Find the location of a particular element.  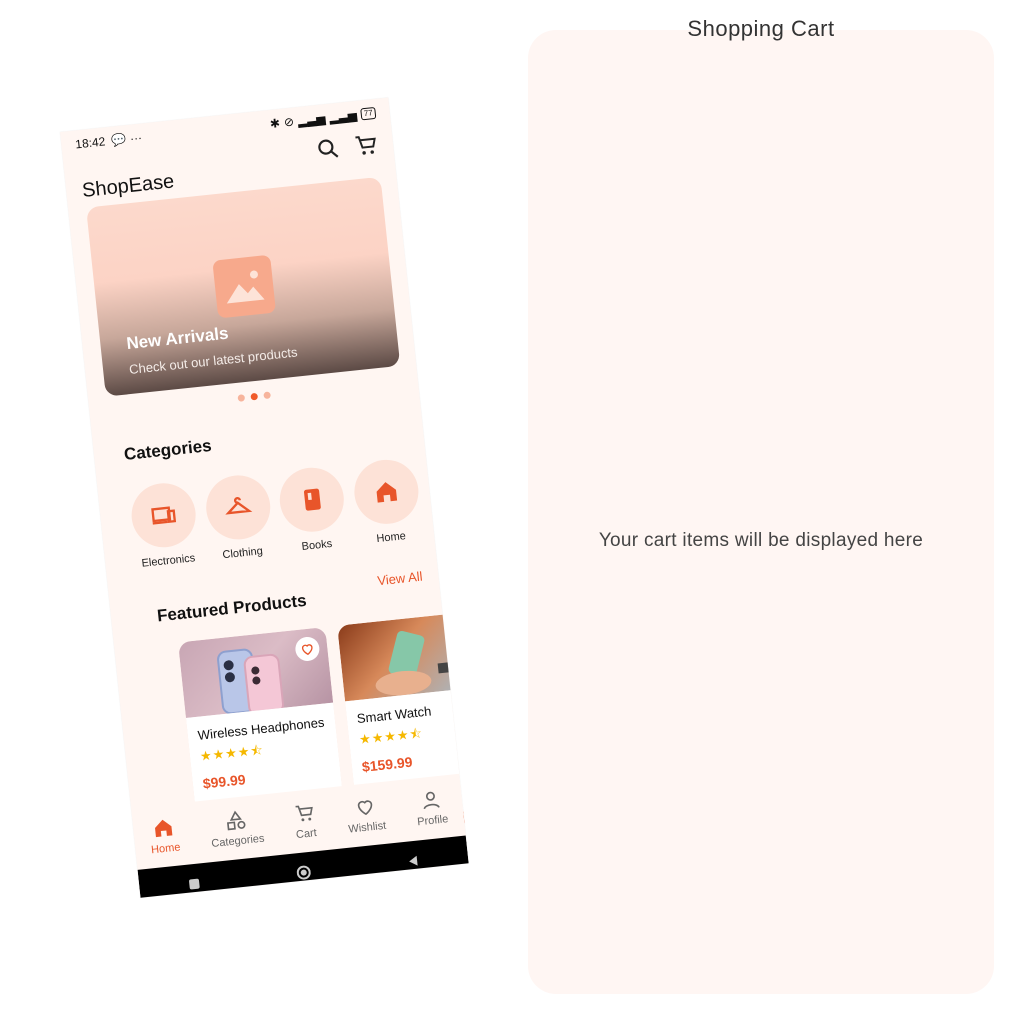

link-icon: ⊘ is located at coordinates (289, 122).